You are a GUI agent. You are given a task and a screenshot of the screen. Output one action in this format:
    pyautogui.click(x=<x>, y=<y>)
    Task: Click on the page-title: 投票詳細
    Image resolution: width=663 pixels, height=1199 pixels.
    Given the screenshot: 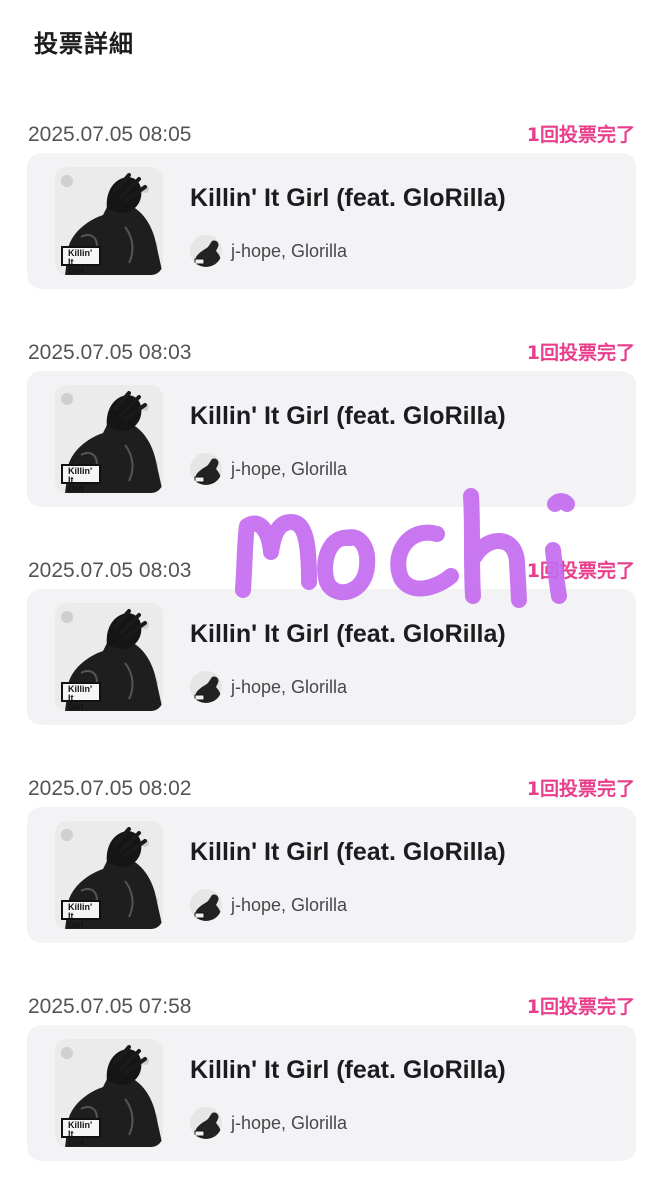 What is the action you would take?
    pyautogui.click(x=84, y=44)
    